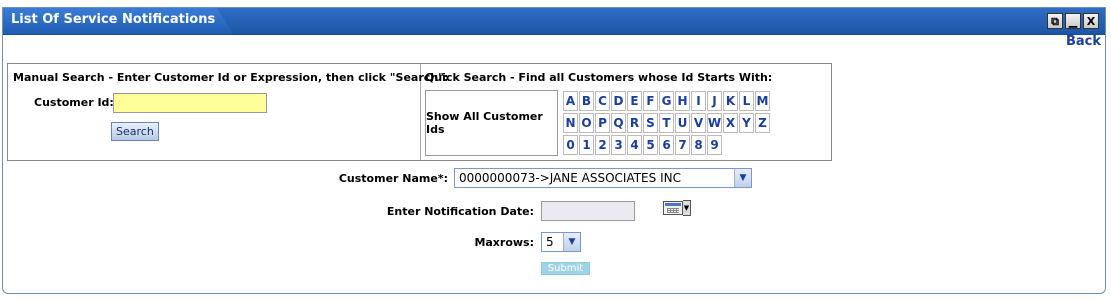 This screenshot has width=1111, height=301. I want to click on title-bar: List Of Service Notifications ⧉ ▁ X, so click(554, 21).